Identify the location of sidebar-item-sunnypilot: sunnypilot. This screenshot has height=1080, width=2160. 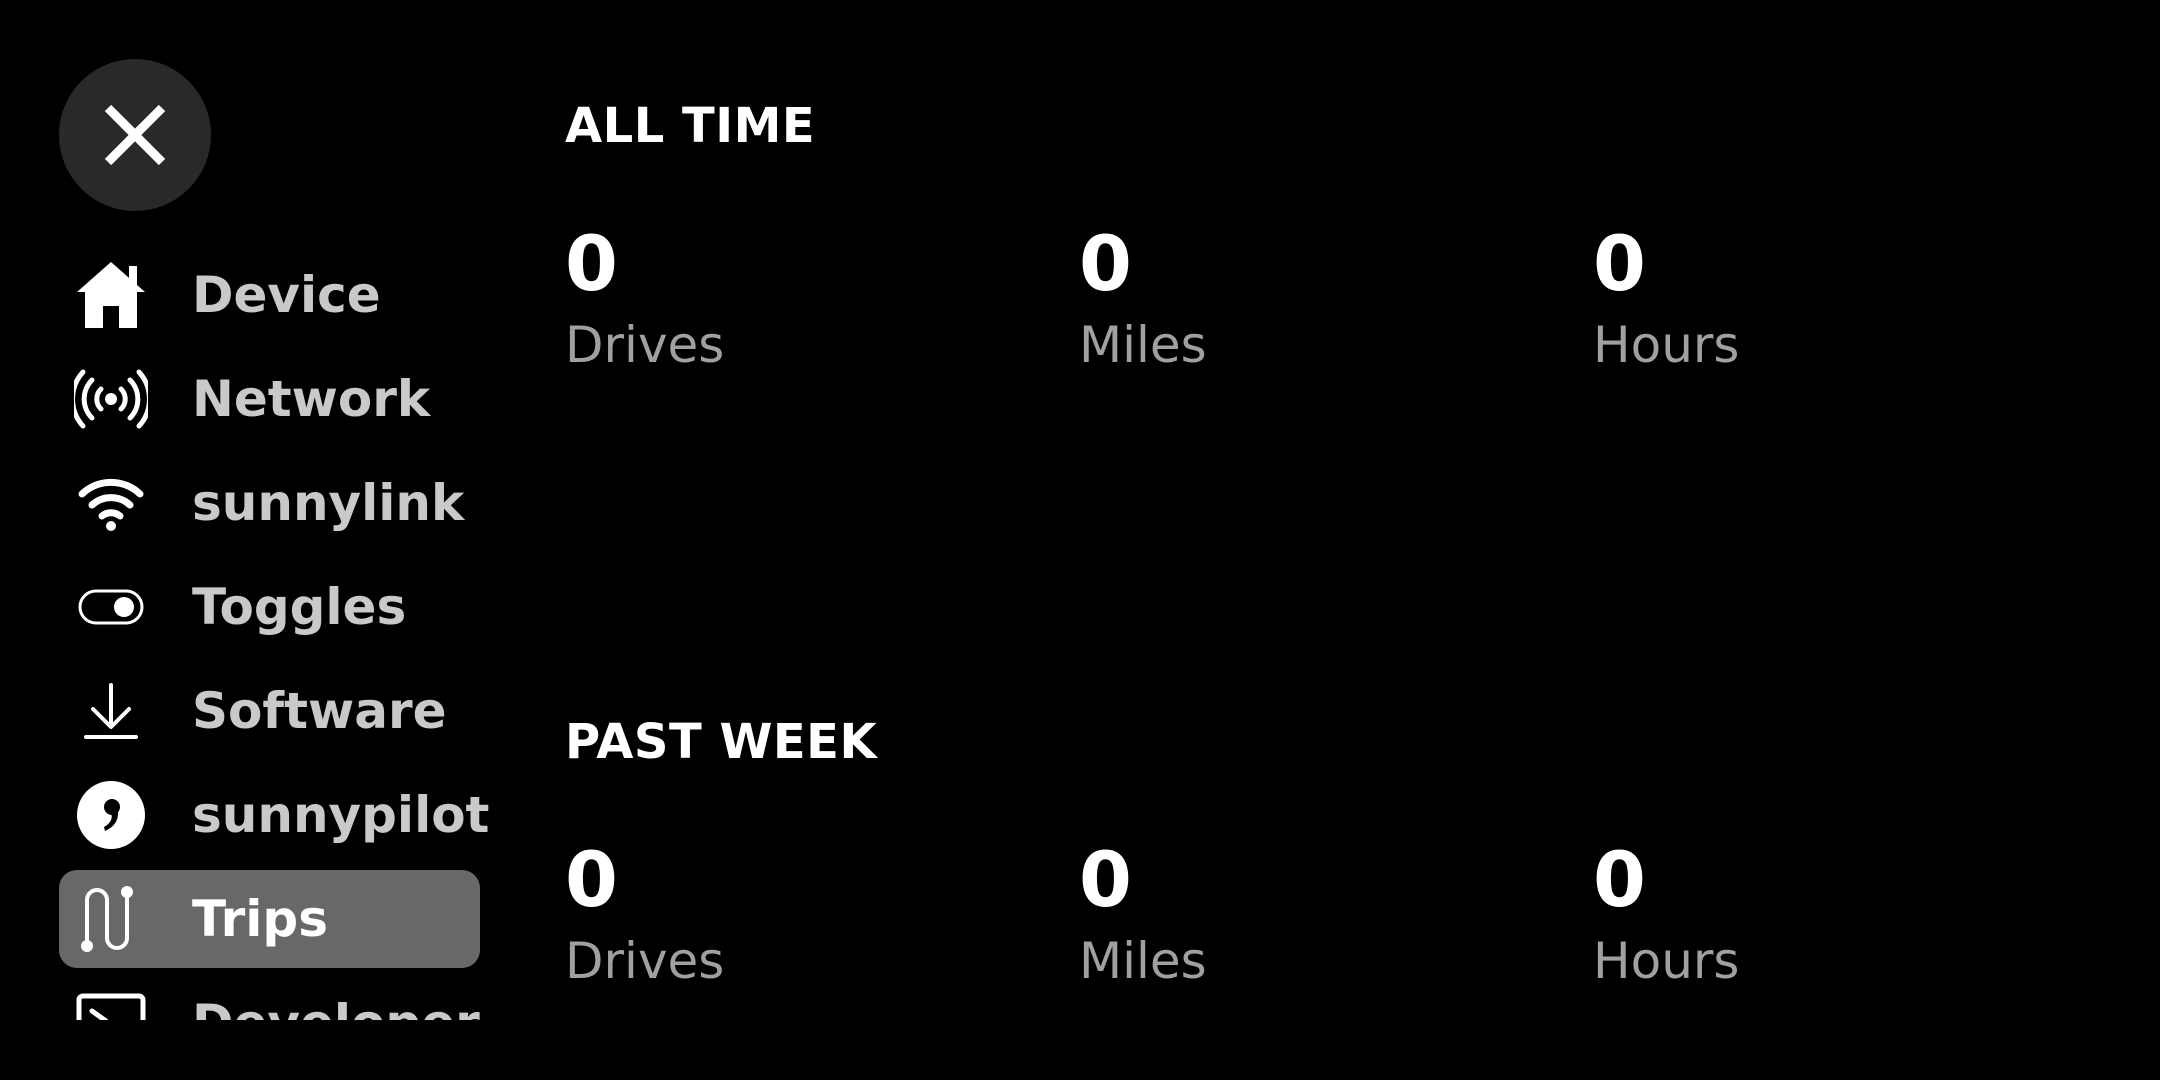
(274, 815).